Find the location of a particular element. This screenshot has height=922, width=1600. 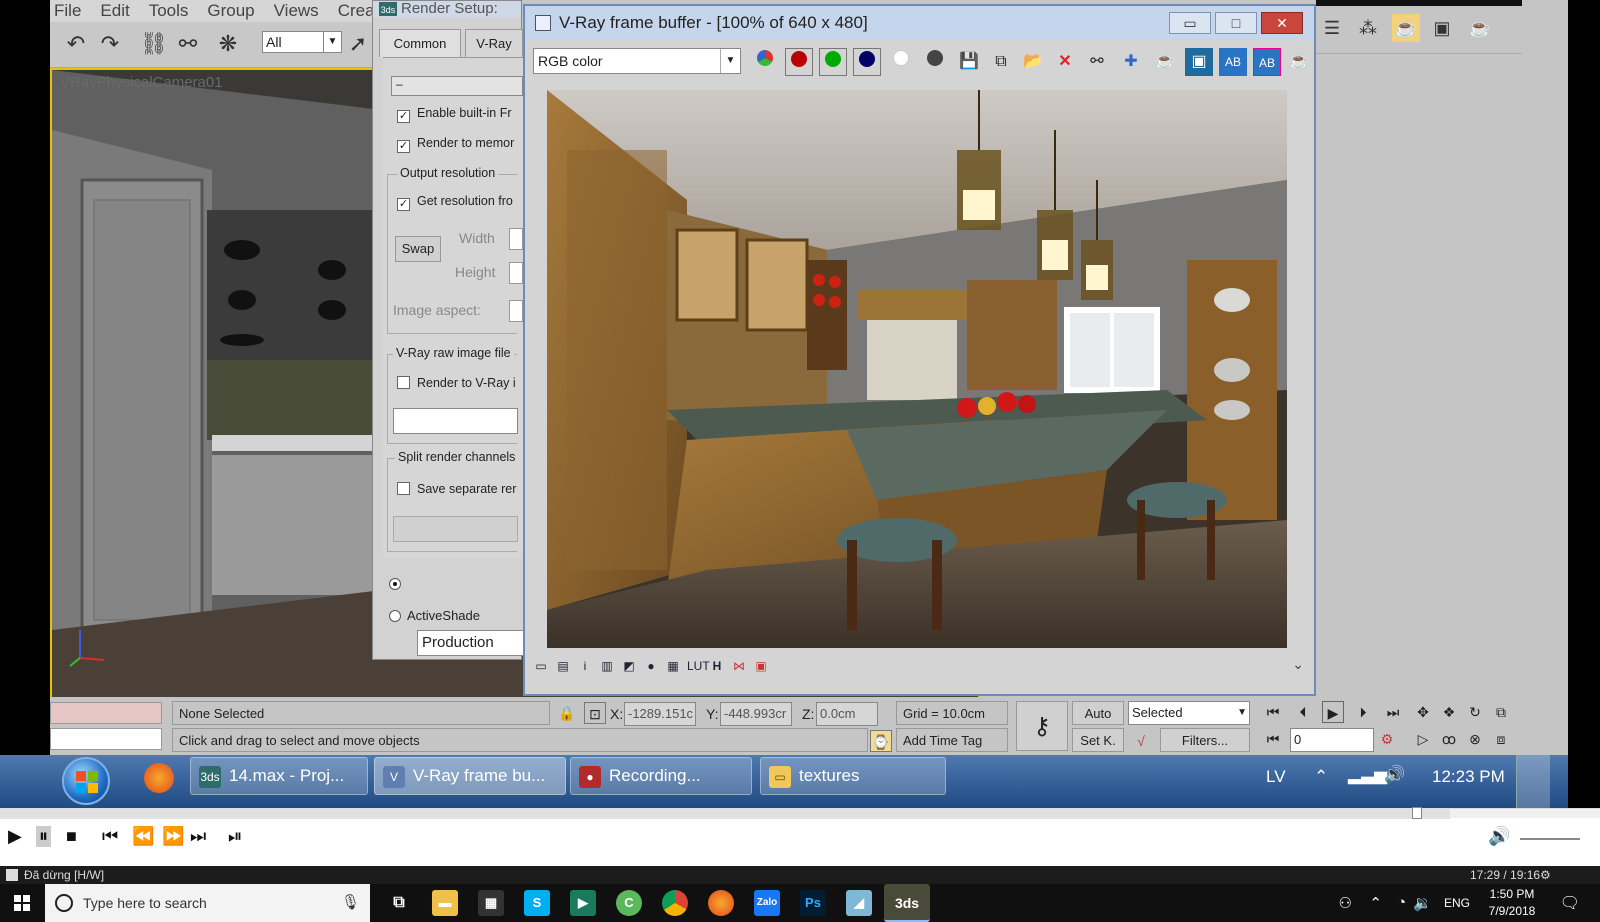

go-to-end-icon: ⏭ is located at coordinates (1393, 712).